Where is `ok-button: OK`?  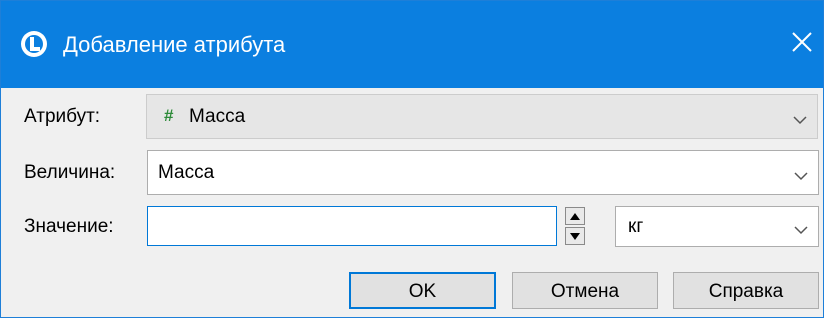
ok-button: OK is located at coordinates (422, 290).